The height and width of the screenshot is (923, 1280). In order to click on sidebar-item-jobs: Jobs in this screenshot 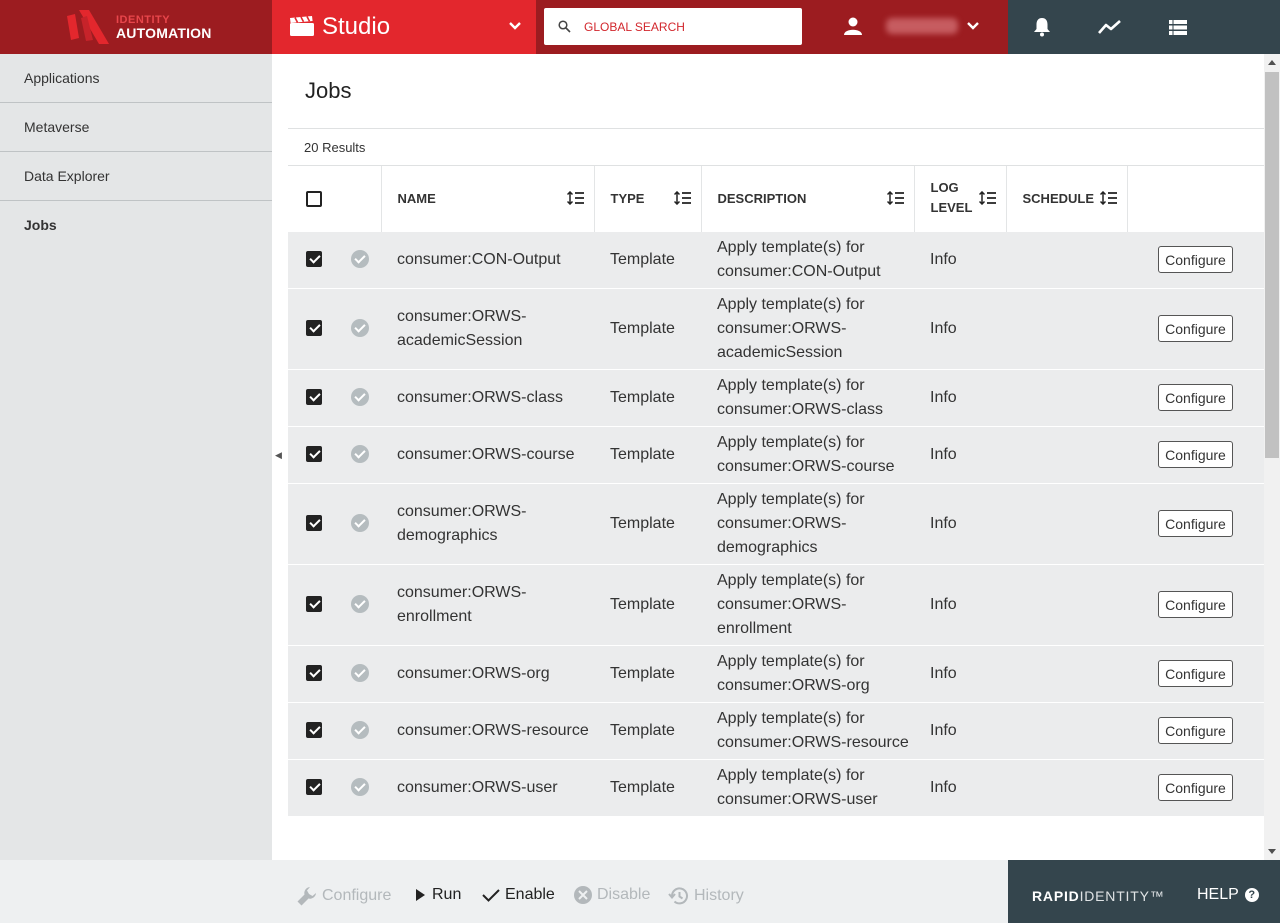, I will do `click(136, 225)`.